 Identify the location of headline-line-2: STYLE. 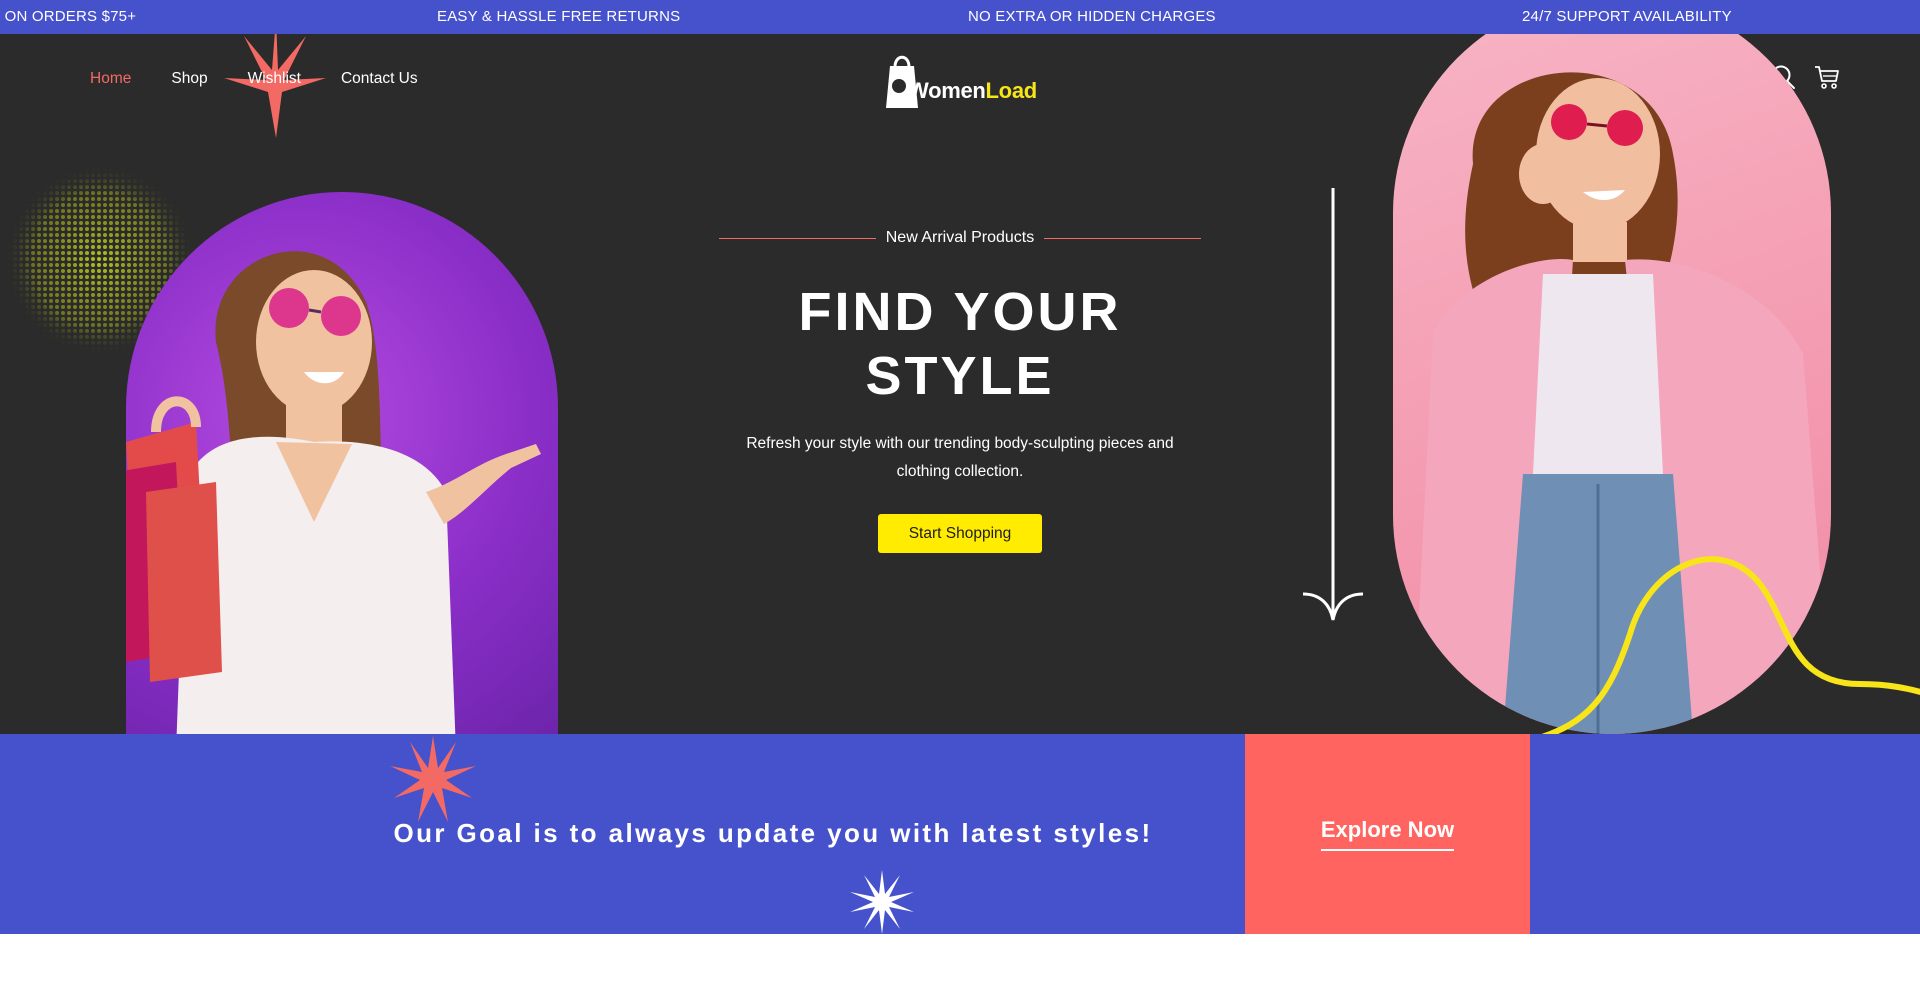
(960, 376).